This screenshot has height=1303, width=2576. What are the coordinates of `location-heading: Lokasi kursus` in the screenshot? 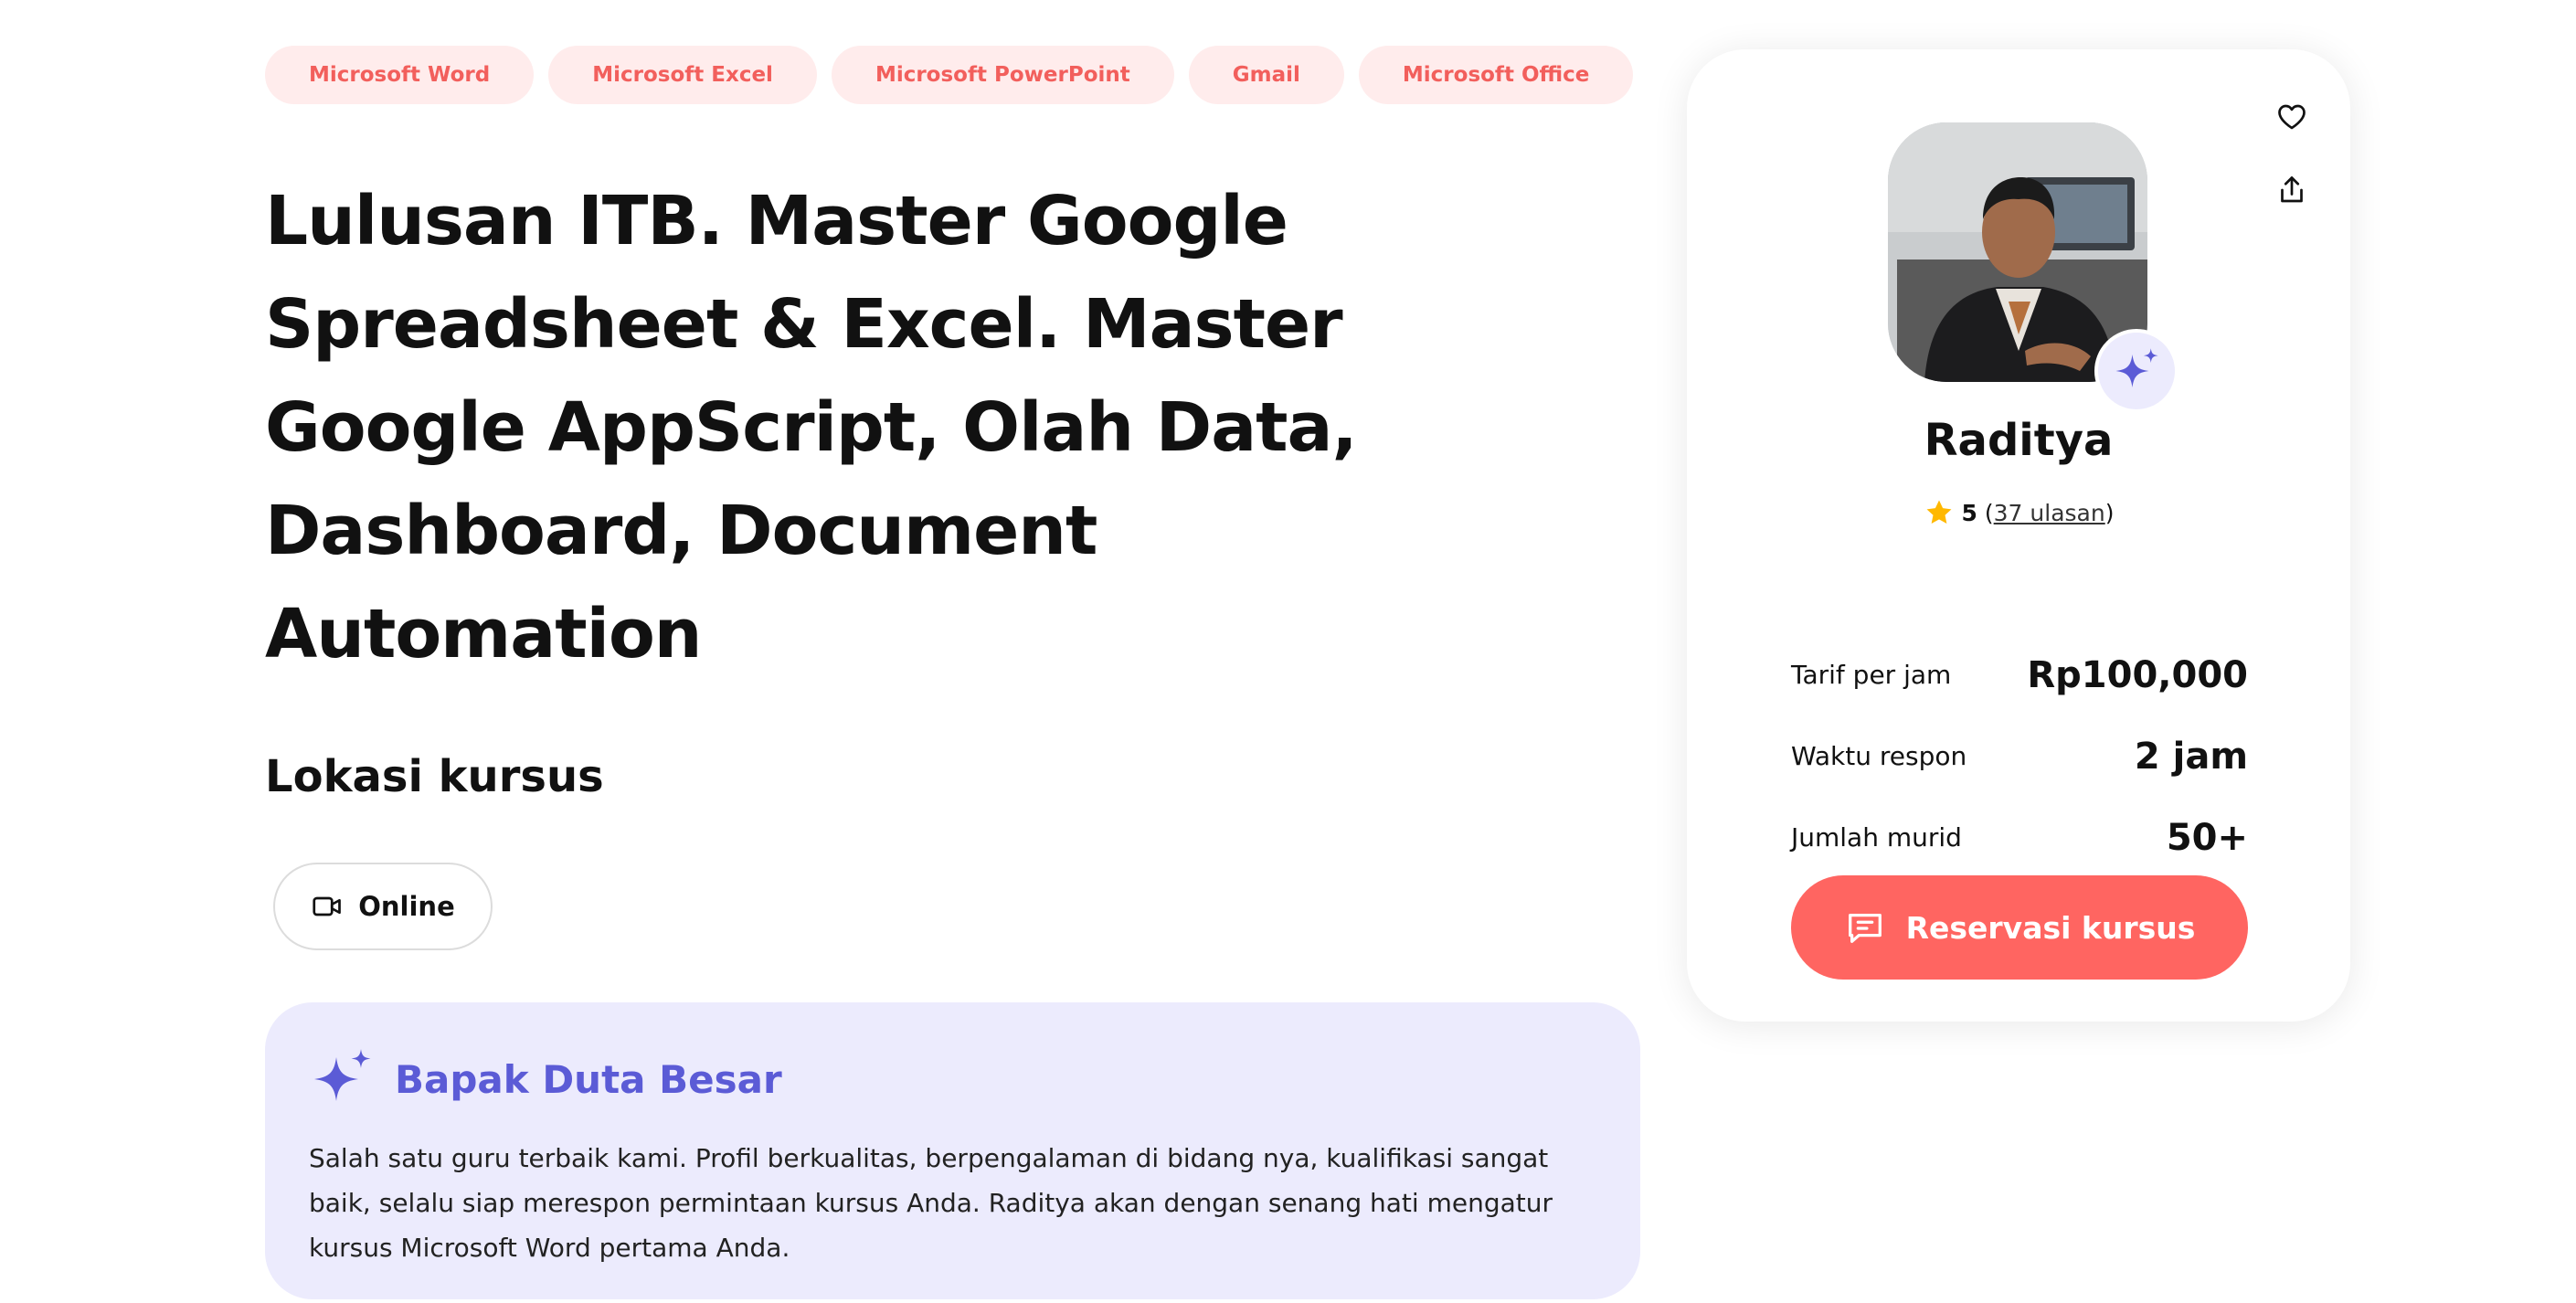 It's located at (434, 776).